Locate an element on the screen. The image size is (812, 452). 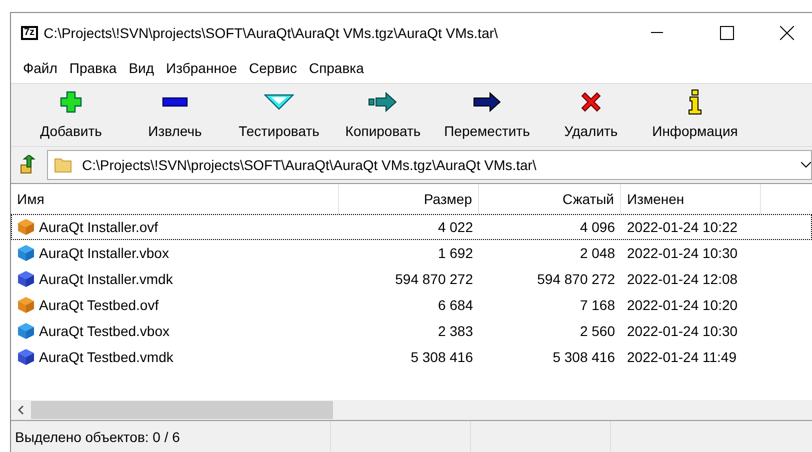
dropdown-icon is located at coordinates (806, 165).